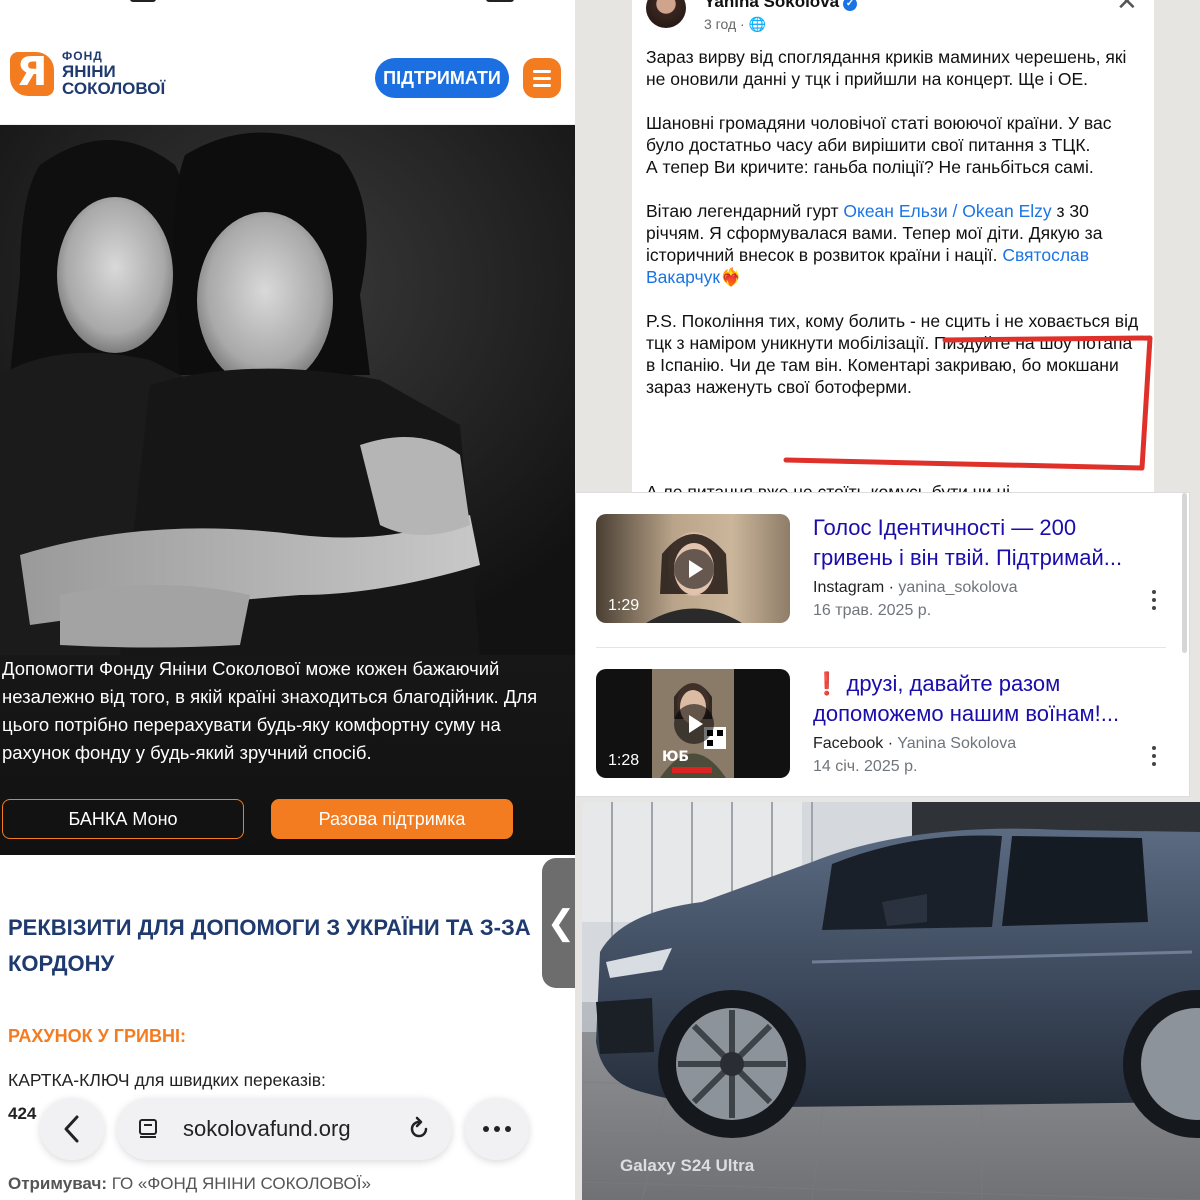 The width and height of the screenshot is (1200, 1200). I want to click on logo-line-2: ЯНІНИ, so click(89, 71).